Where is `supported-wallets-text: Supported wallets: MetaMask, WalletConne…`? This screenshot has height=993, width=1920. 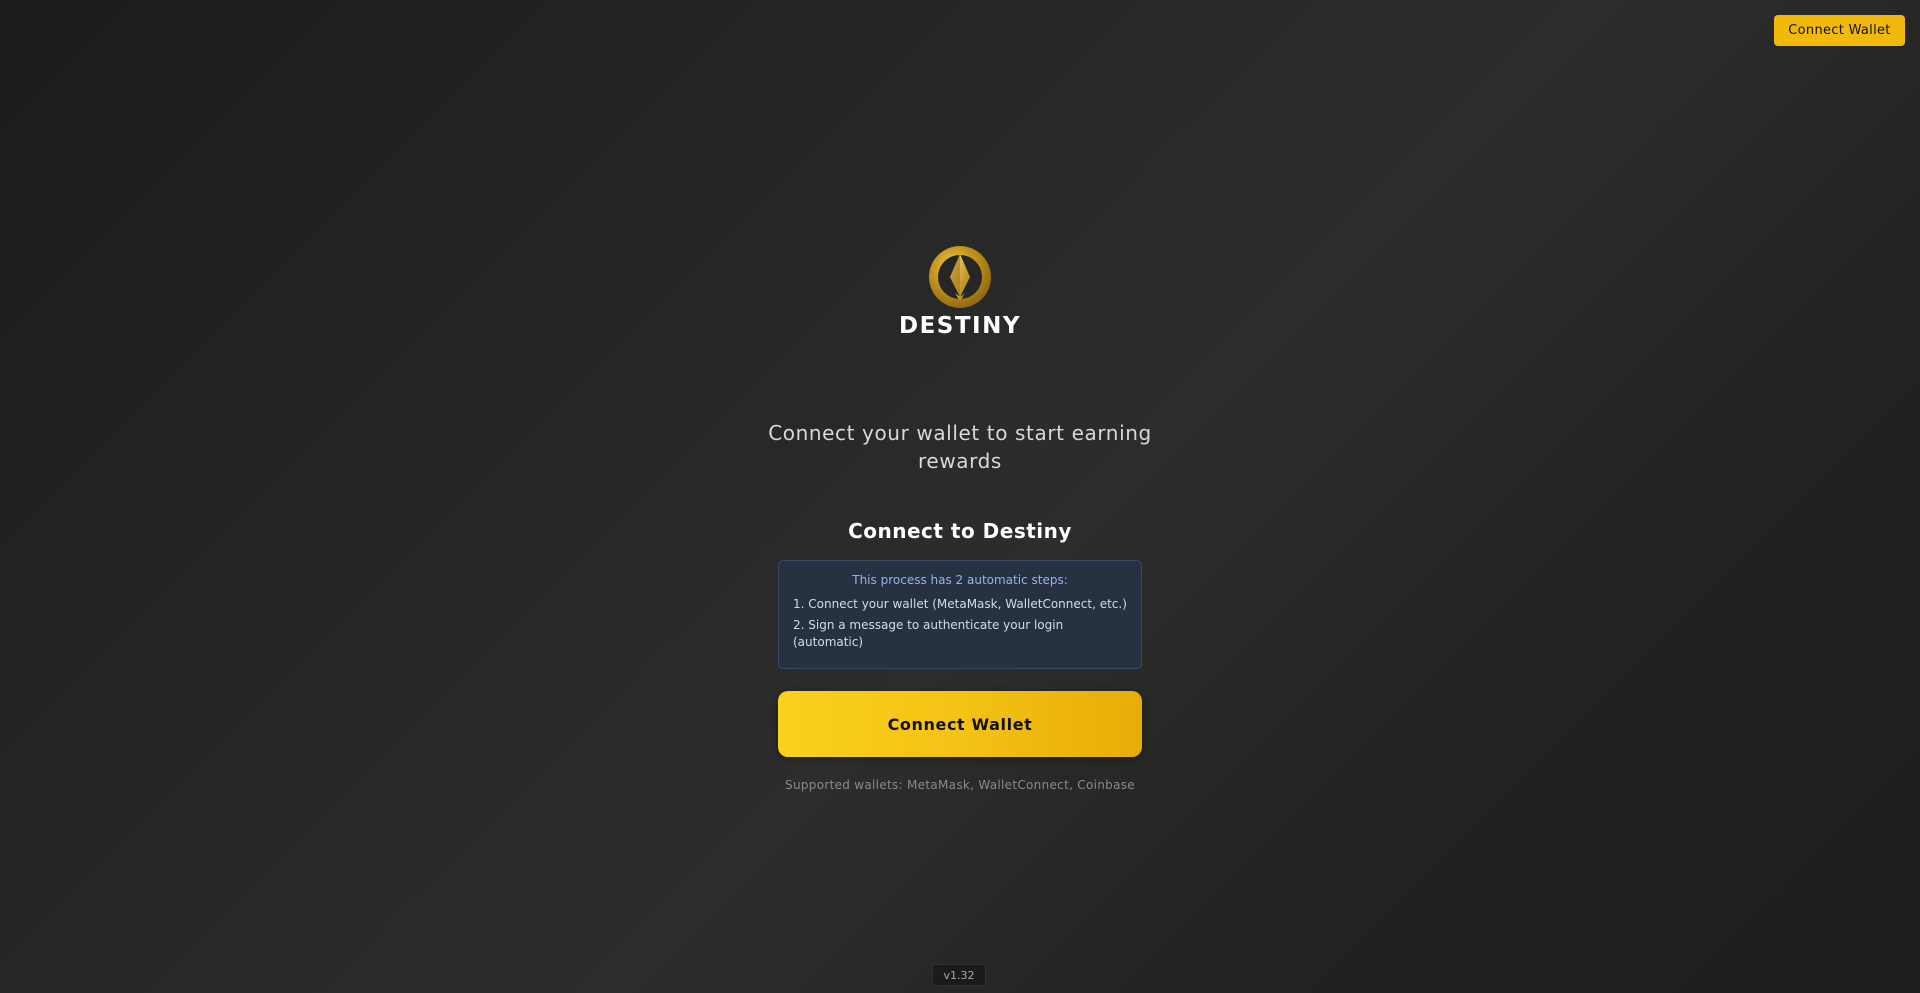 supported-wallets-text: Supported wallets: MetaMask, WalletConne… is located at coordinates (960, 785).